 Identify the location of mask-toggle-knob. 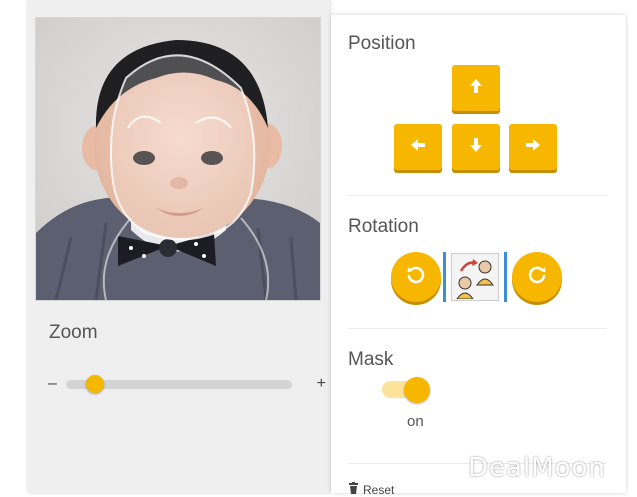
(417, 390).